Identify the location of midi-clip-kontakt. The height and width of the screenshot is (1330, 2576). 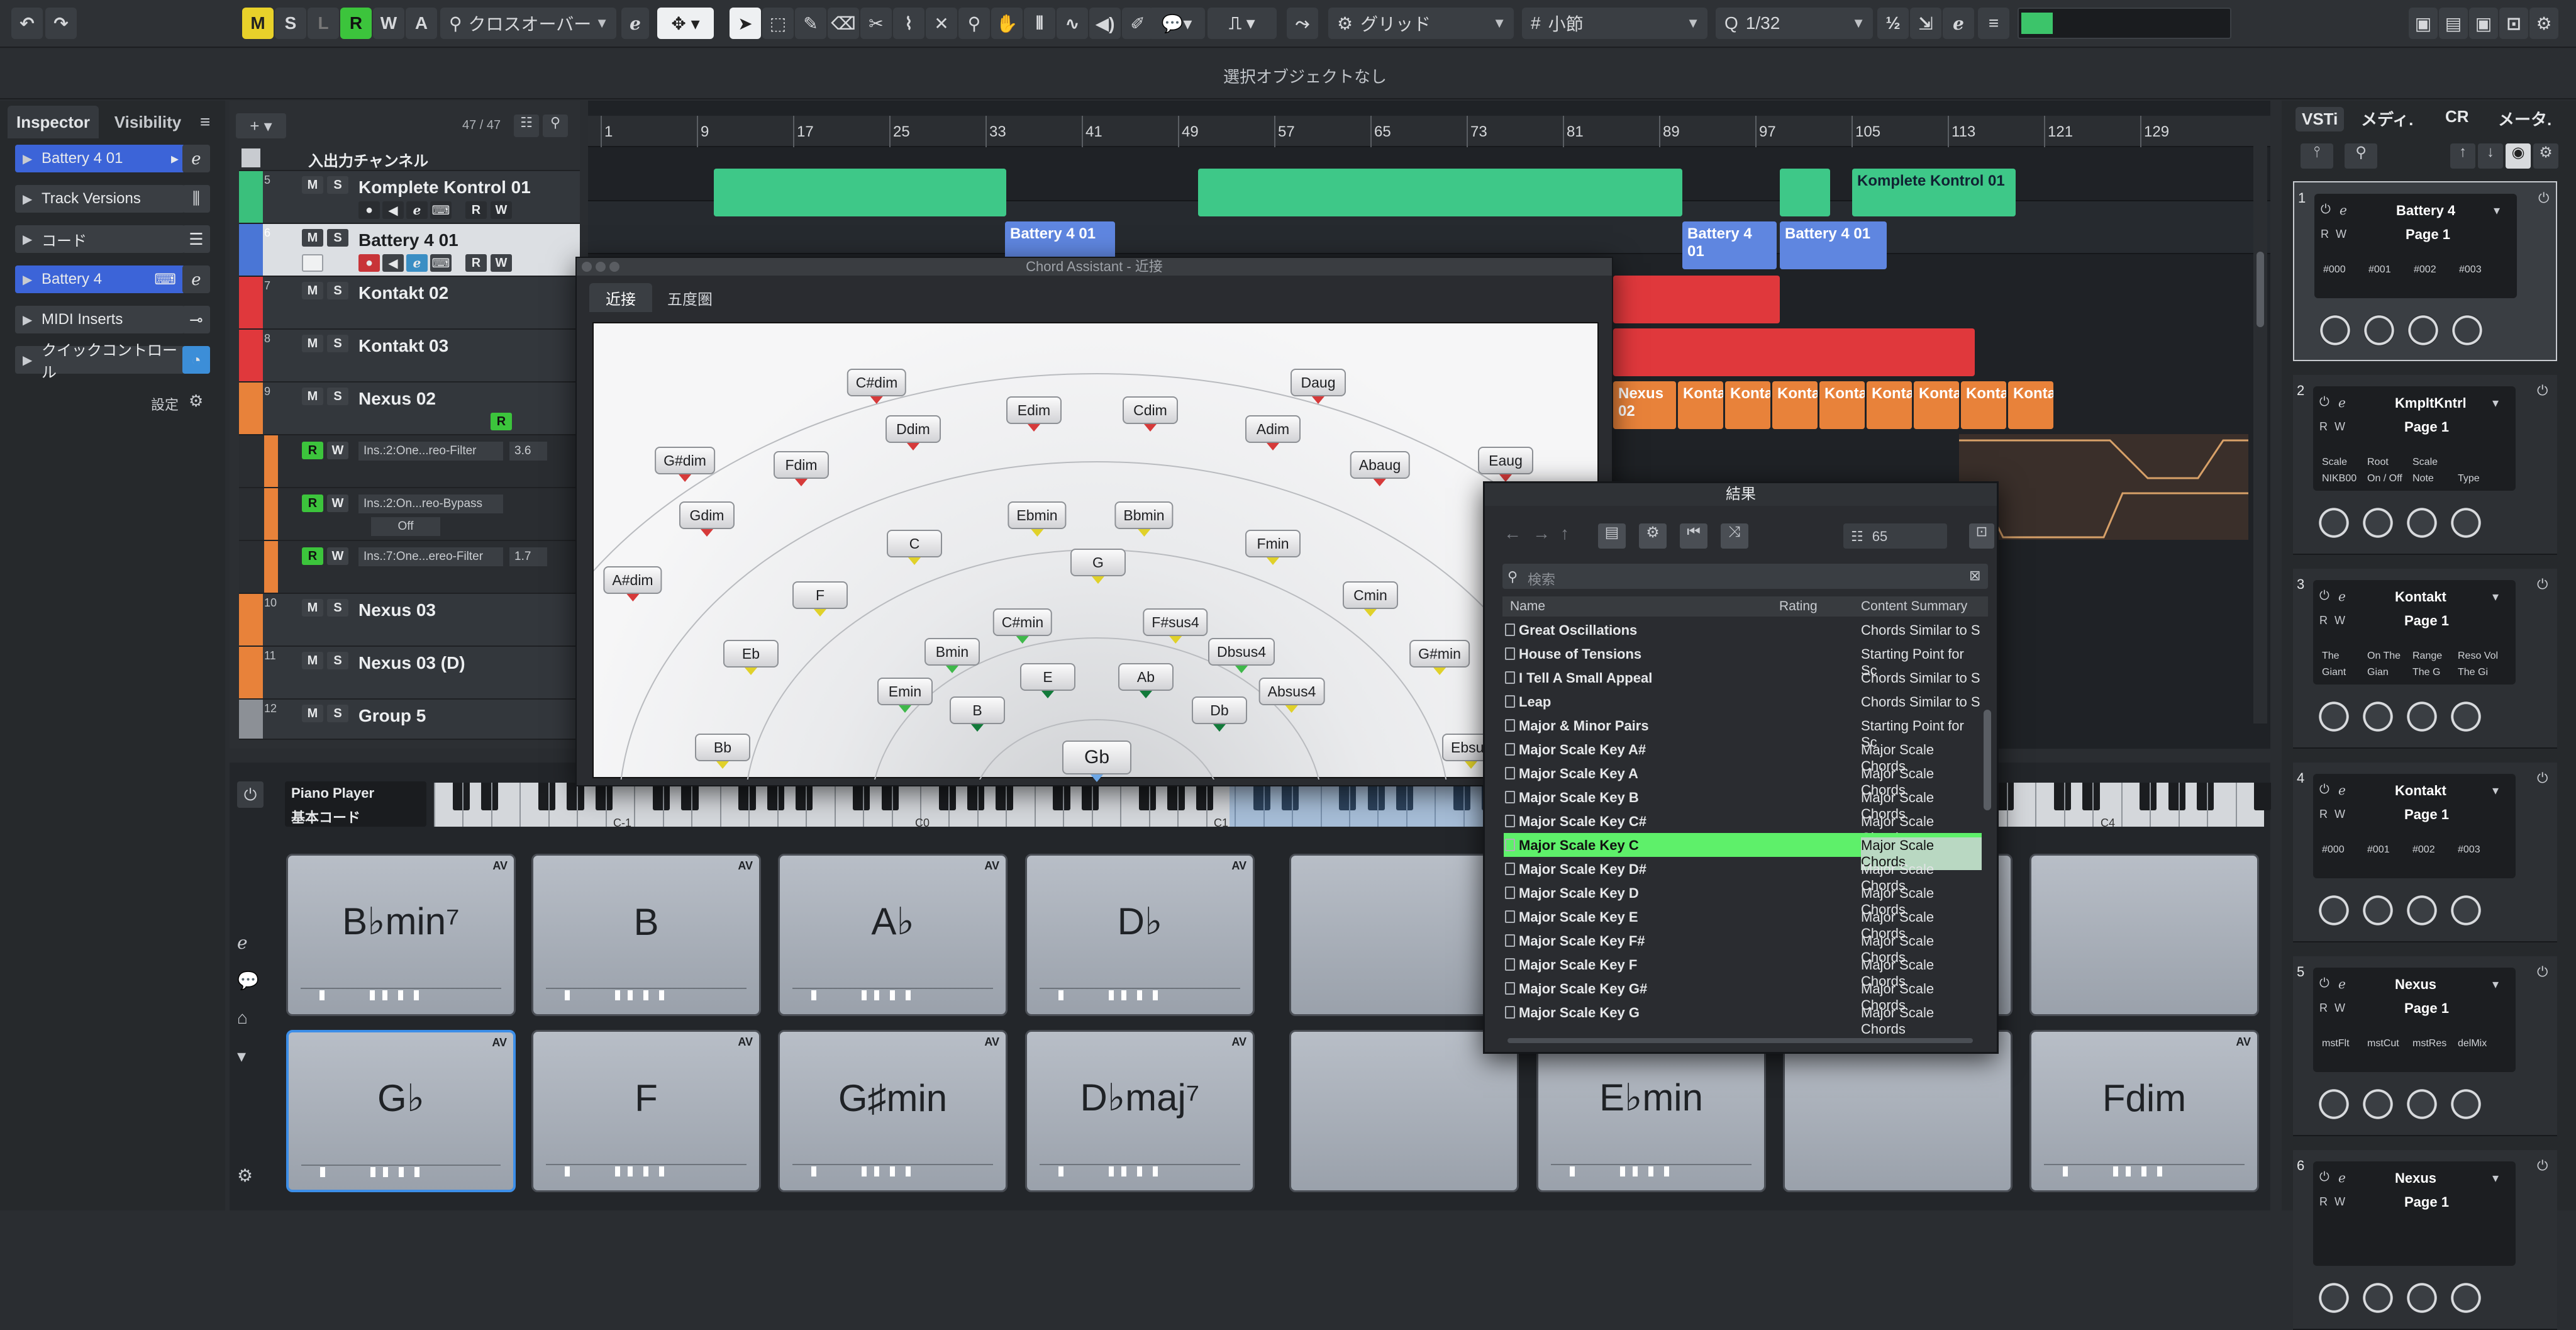
(1794, 352).